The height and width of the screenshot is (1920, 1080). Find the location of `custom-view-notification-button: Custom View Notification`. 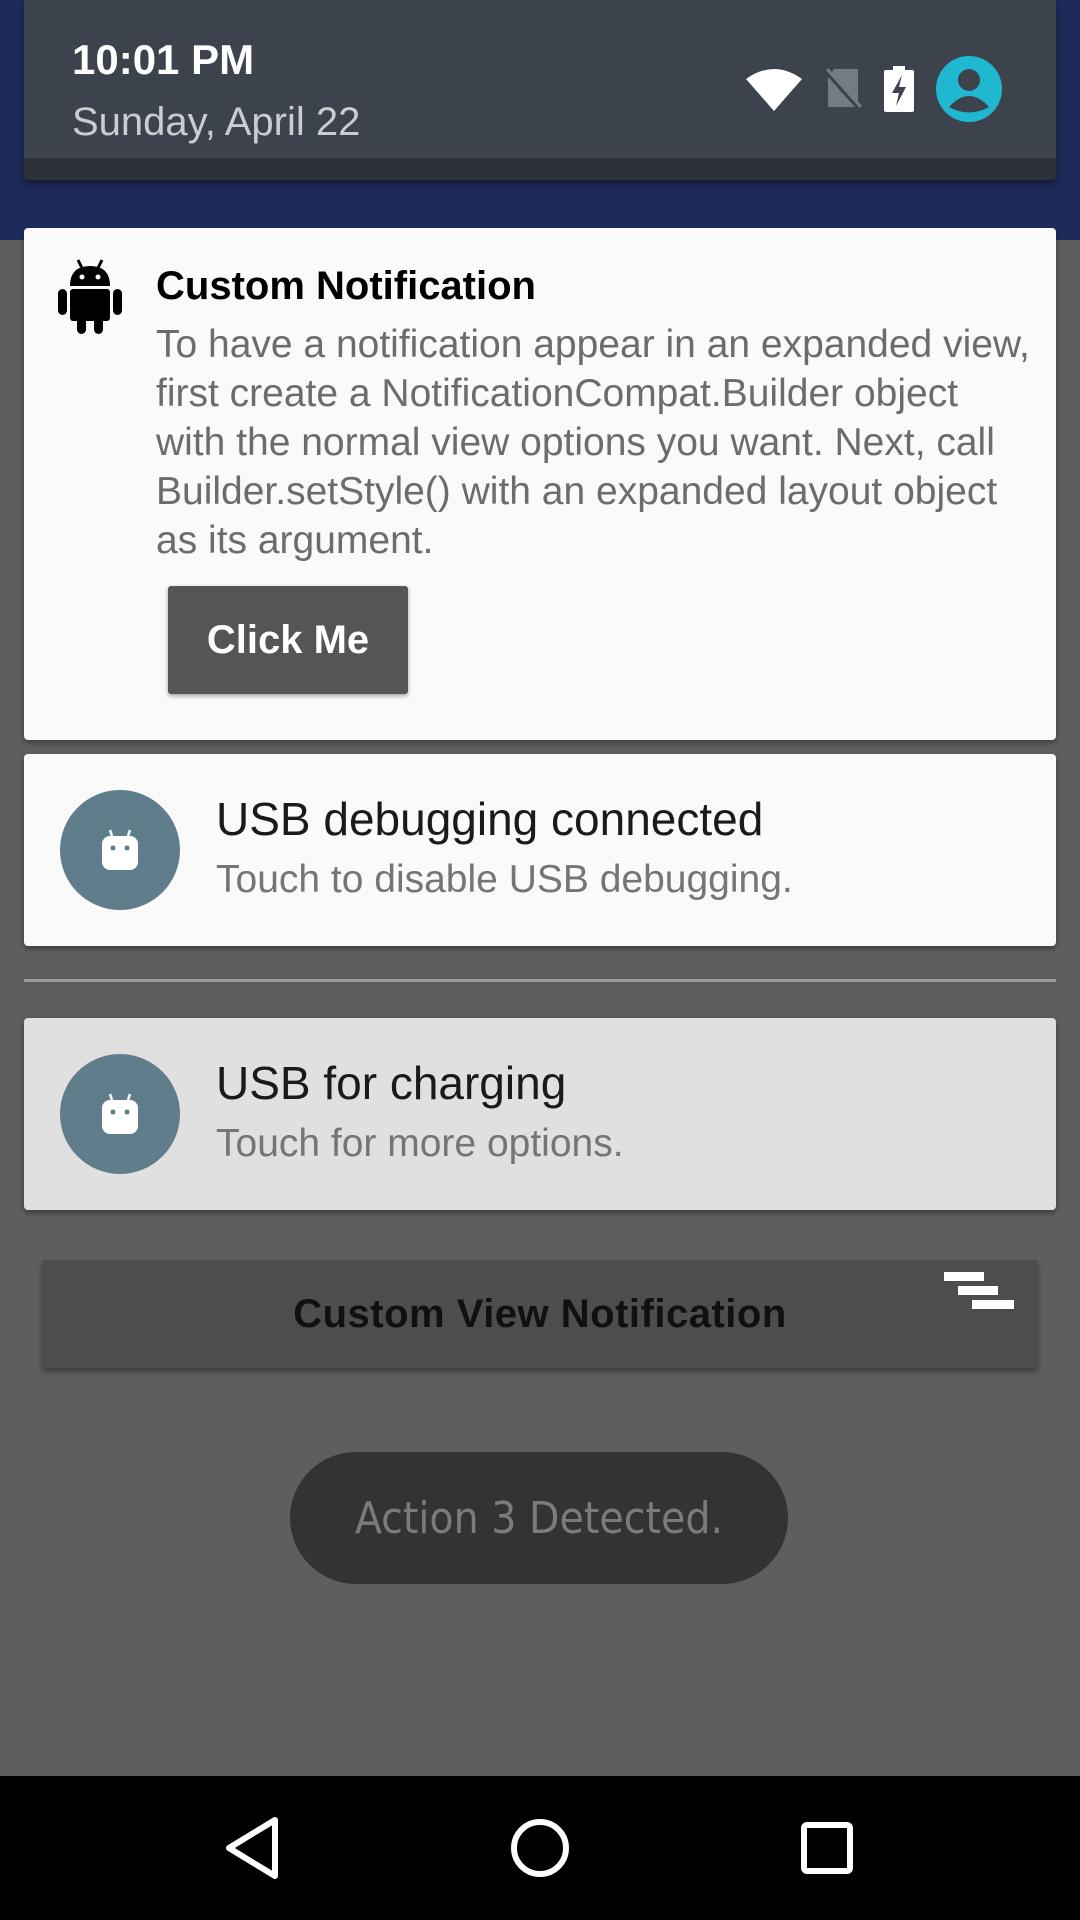

custom-view-notification-button: Custom View Notification is located at coordinates (540, 1314).